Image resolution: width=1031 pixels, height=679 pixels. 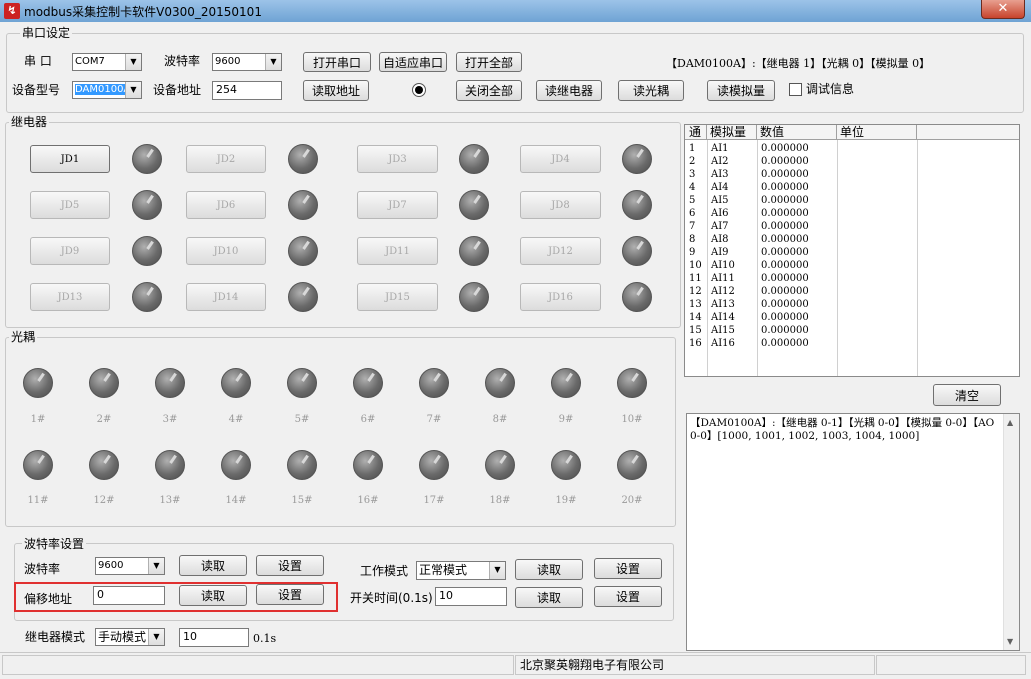 What do you see at coordinates (38, 61) in the screenshot?
I see `port-label: 串 口` at bounding box center [38, 61].